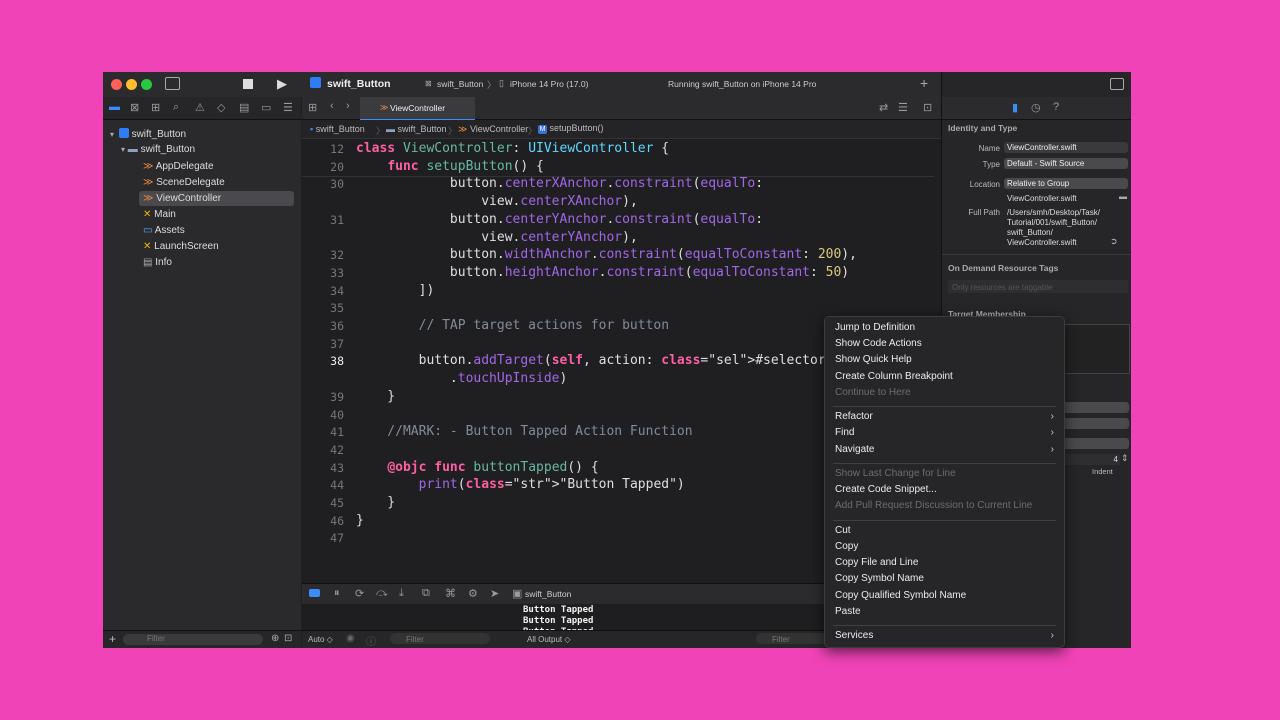 This screenshot has width=1280, height=720. What do you see at coordinates (323, 538) in the screenshot?
I see `line-number: 47` at bounding box center [323, 538].